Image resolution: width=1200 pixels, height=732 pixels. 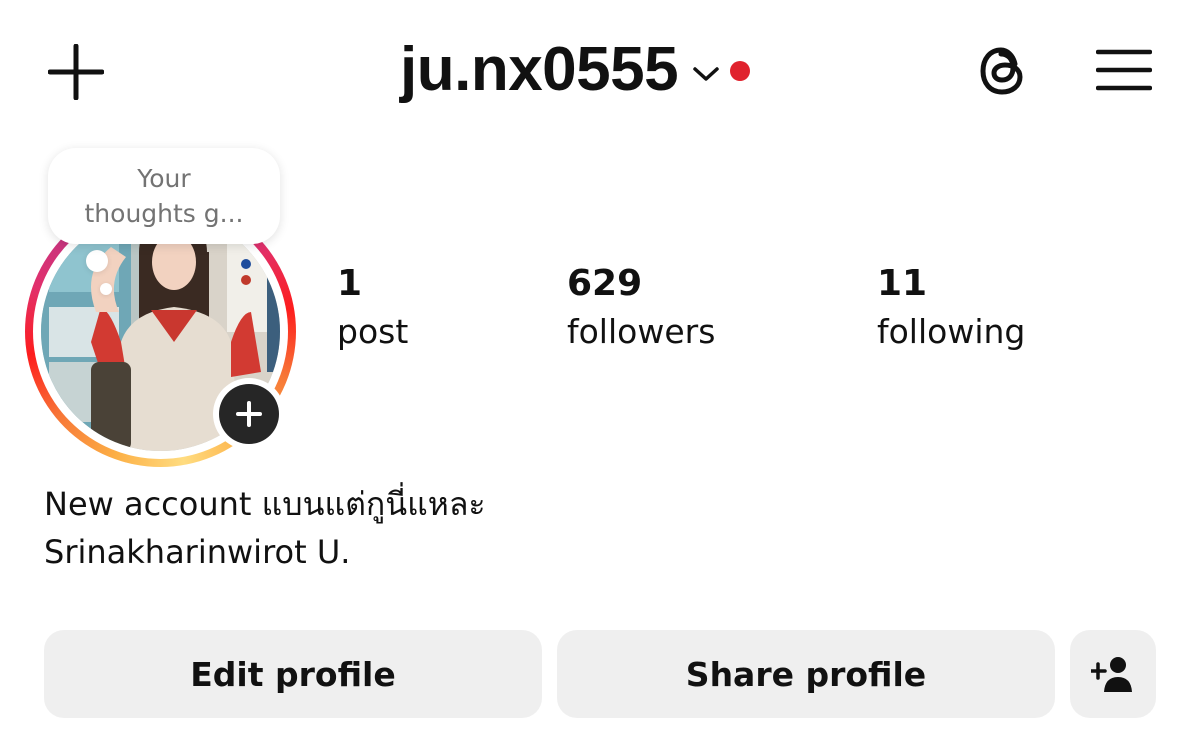 What do you see at coordinates (265, 504) in the screenshot?
I see `bio-line: New account แบนแต่กูนี่แหละ` at bounding box center [265, 504].